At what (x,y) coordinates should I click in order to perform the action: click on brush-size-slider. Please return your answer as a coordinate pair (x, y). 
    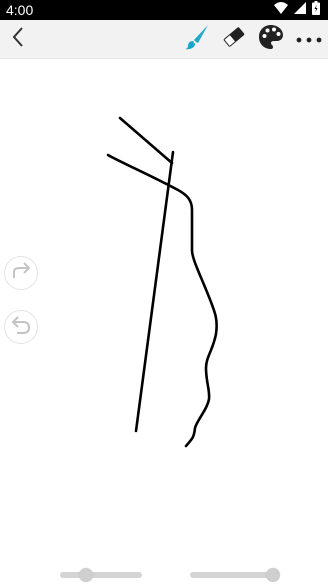
    Looking at the image, I should click on (101, 575).